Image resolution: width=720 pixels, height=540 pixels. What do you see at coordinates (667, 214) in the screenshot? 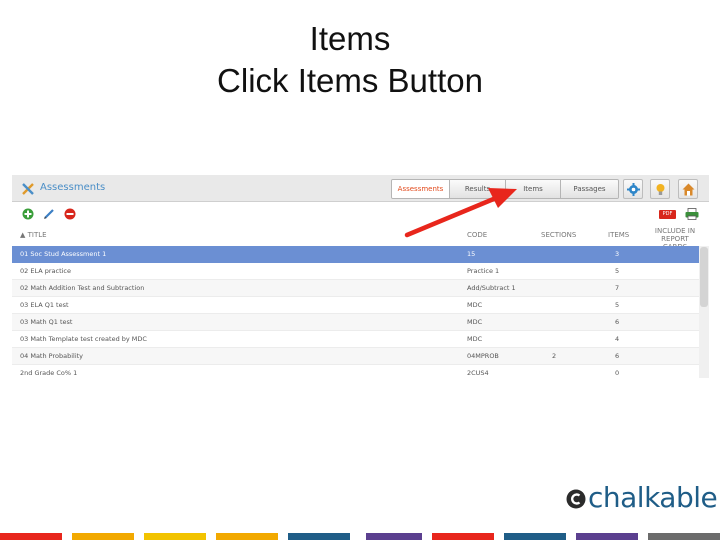
I see `pdf-icon: PDF` at bounding box center [667, 214].